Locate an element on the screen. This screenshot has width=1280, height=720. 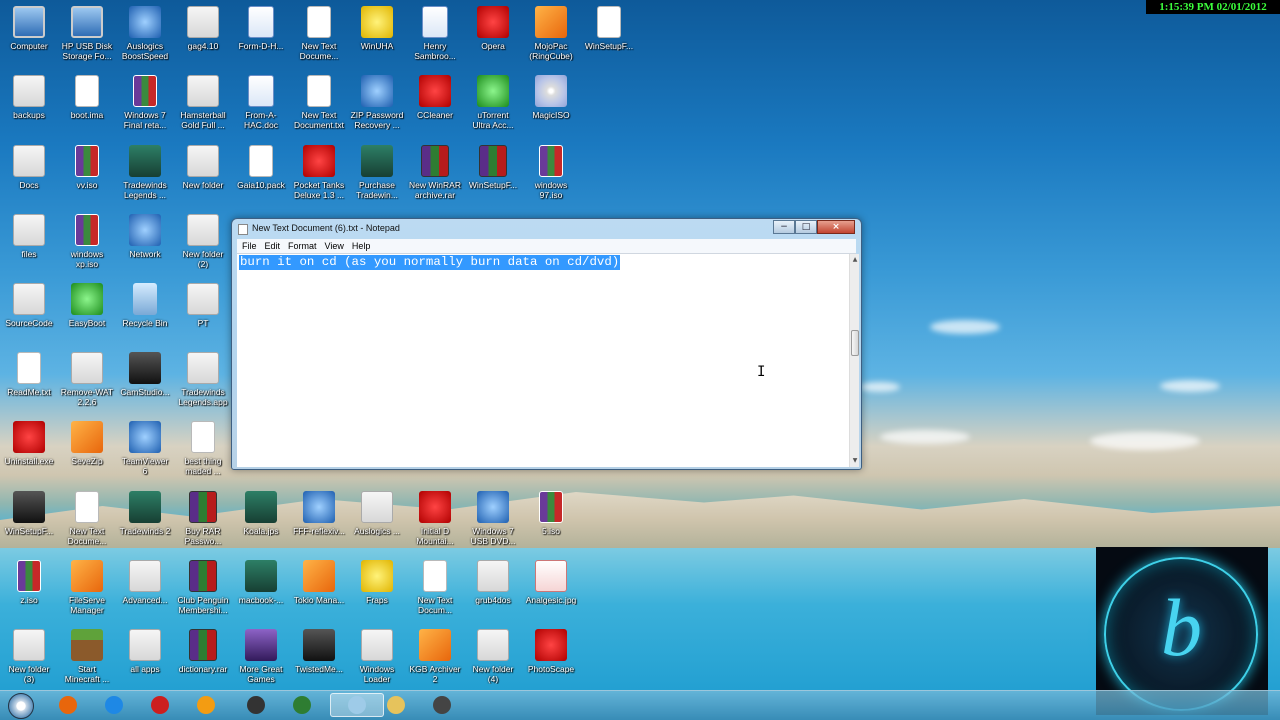
desktop-icon: vv.iso is located at coordinates (87, 167).